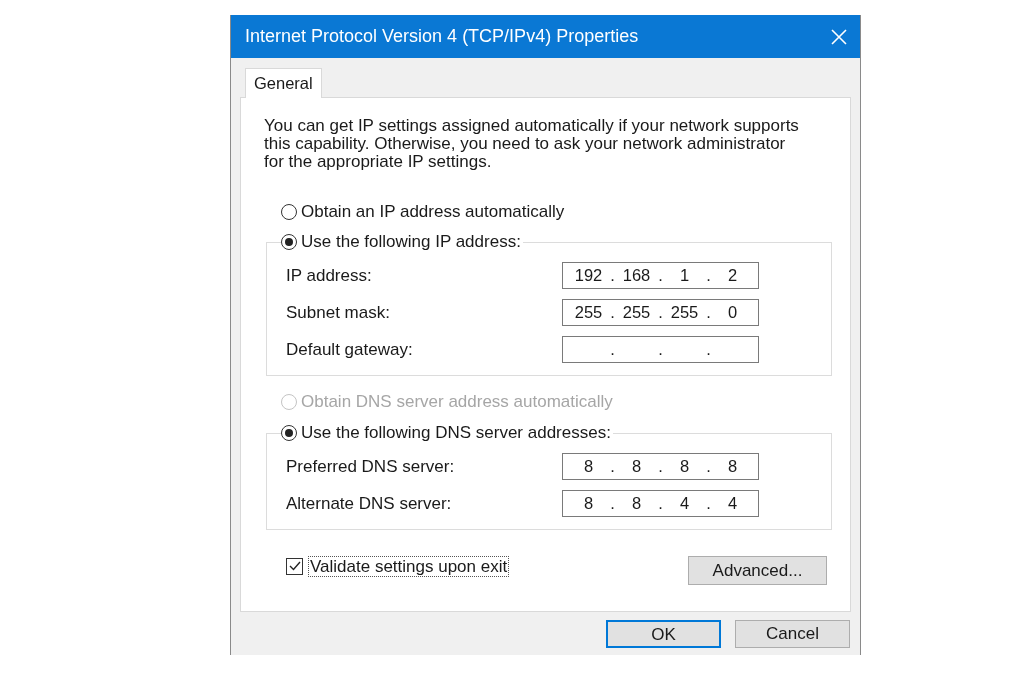  I want to click on radio-label: Use the following IP address:, so click(411, 242).